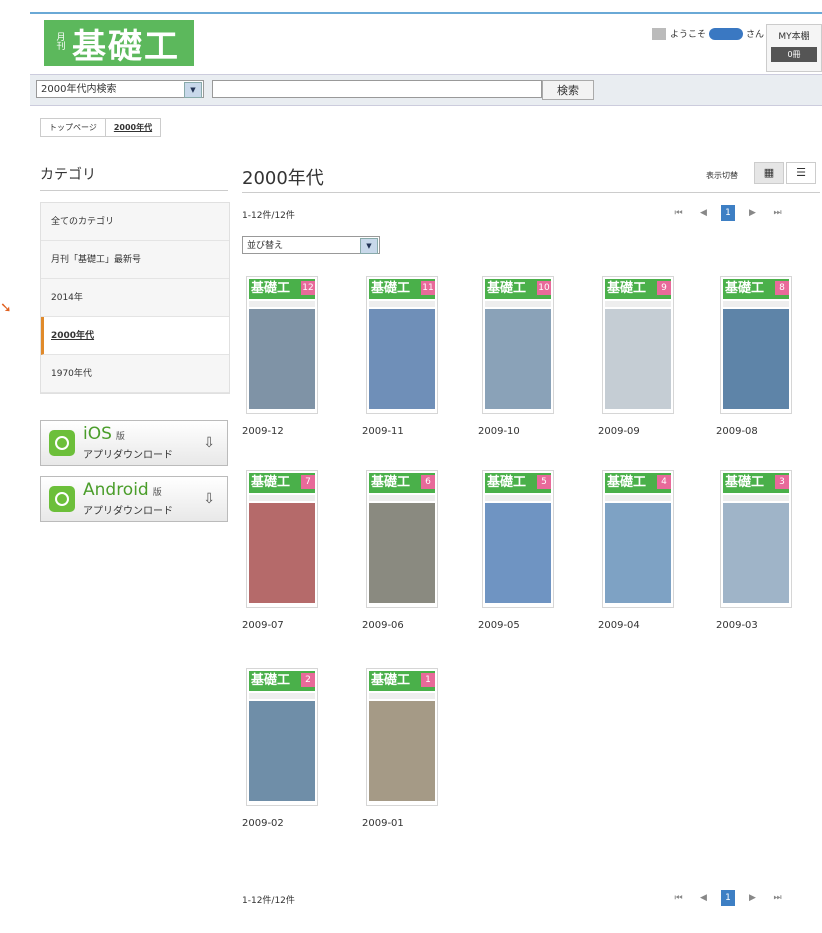  Describe the element at coordinates (794, 48) in the screenshot. I see `my-bookshelf-button: MY本棚 0冊` at that location.